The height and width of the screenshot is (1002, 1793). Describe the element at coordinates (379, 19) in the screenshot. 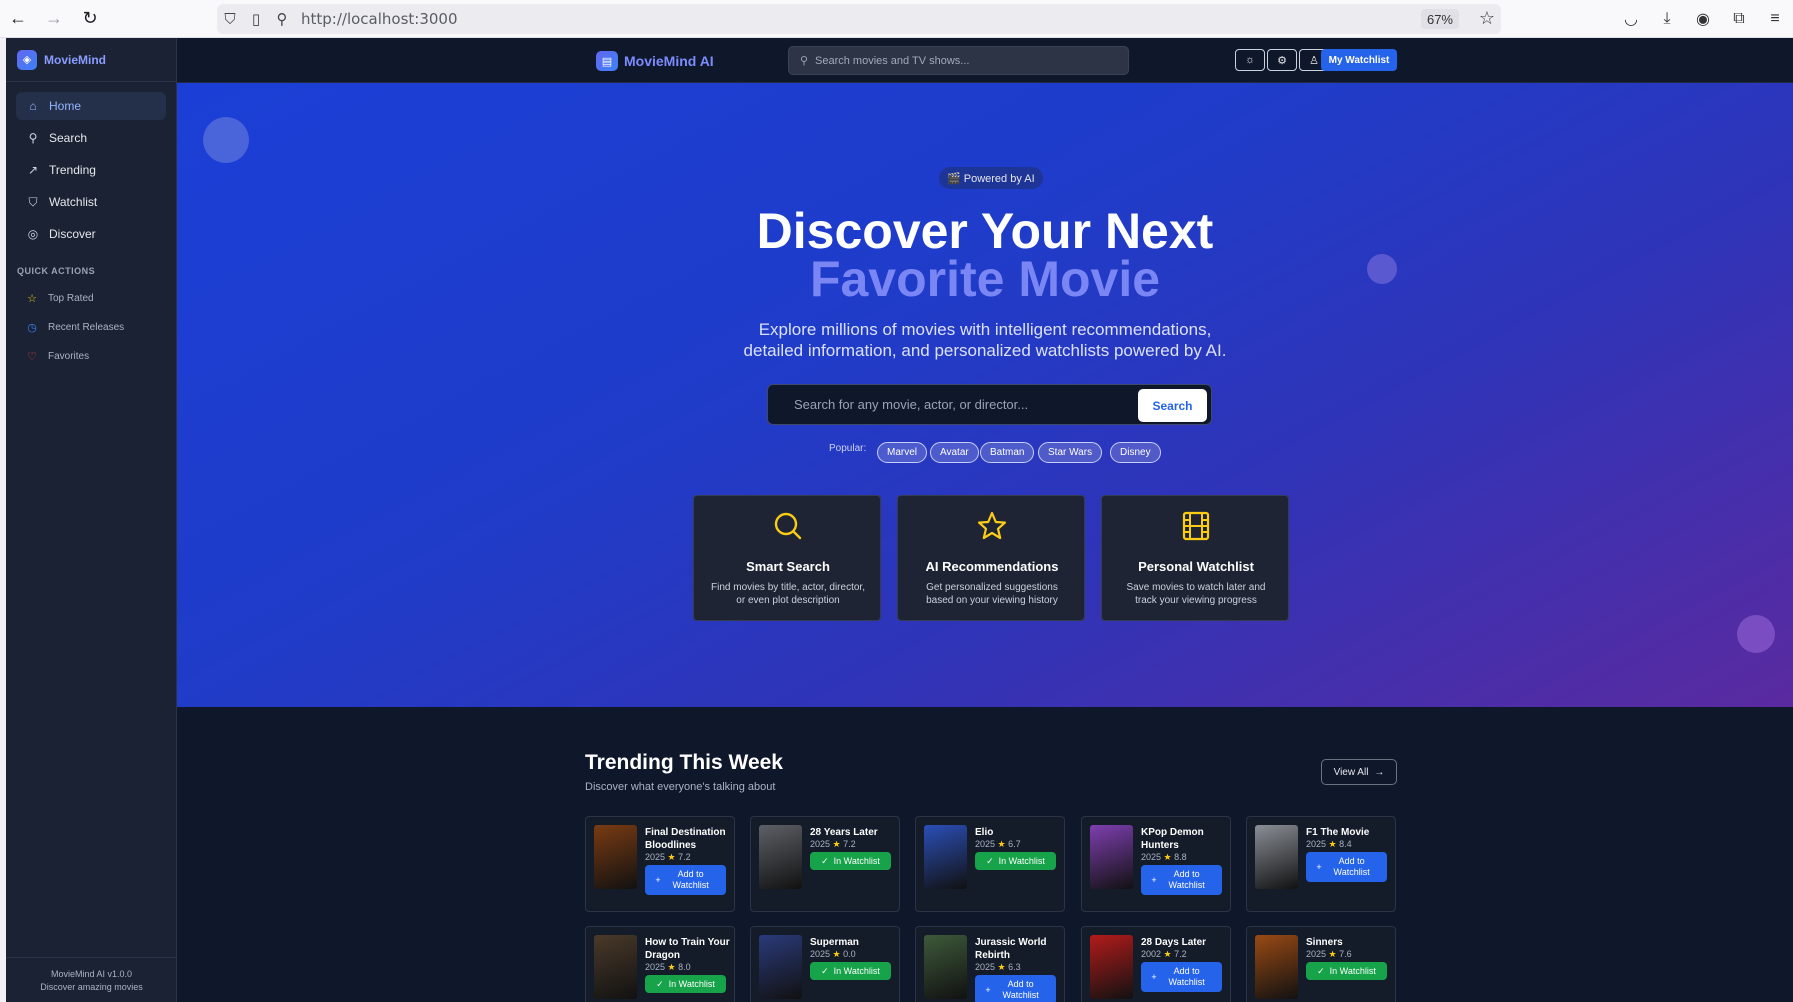

I see `url-text: http://localhost:3000` at that location.